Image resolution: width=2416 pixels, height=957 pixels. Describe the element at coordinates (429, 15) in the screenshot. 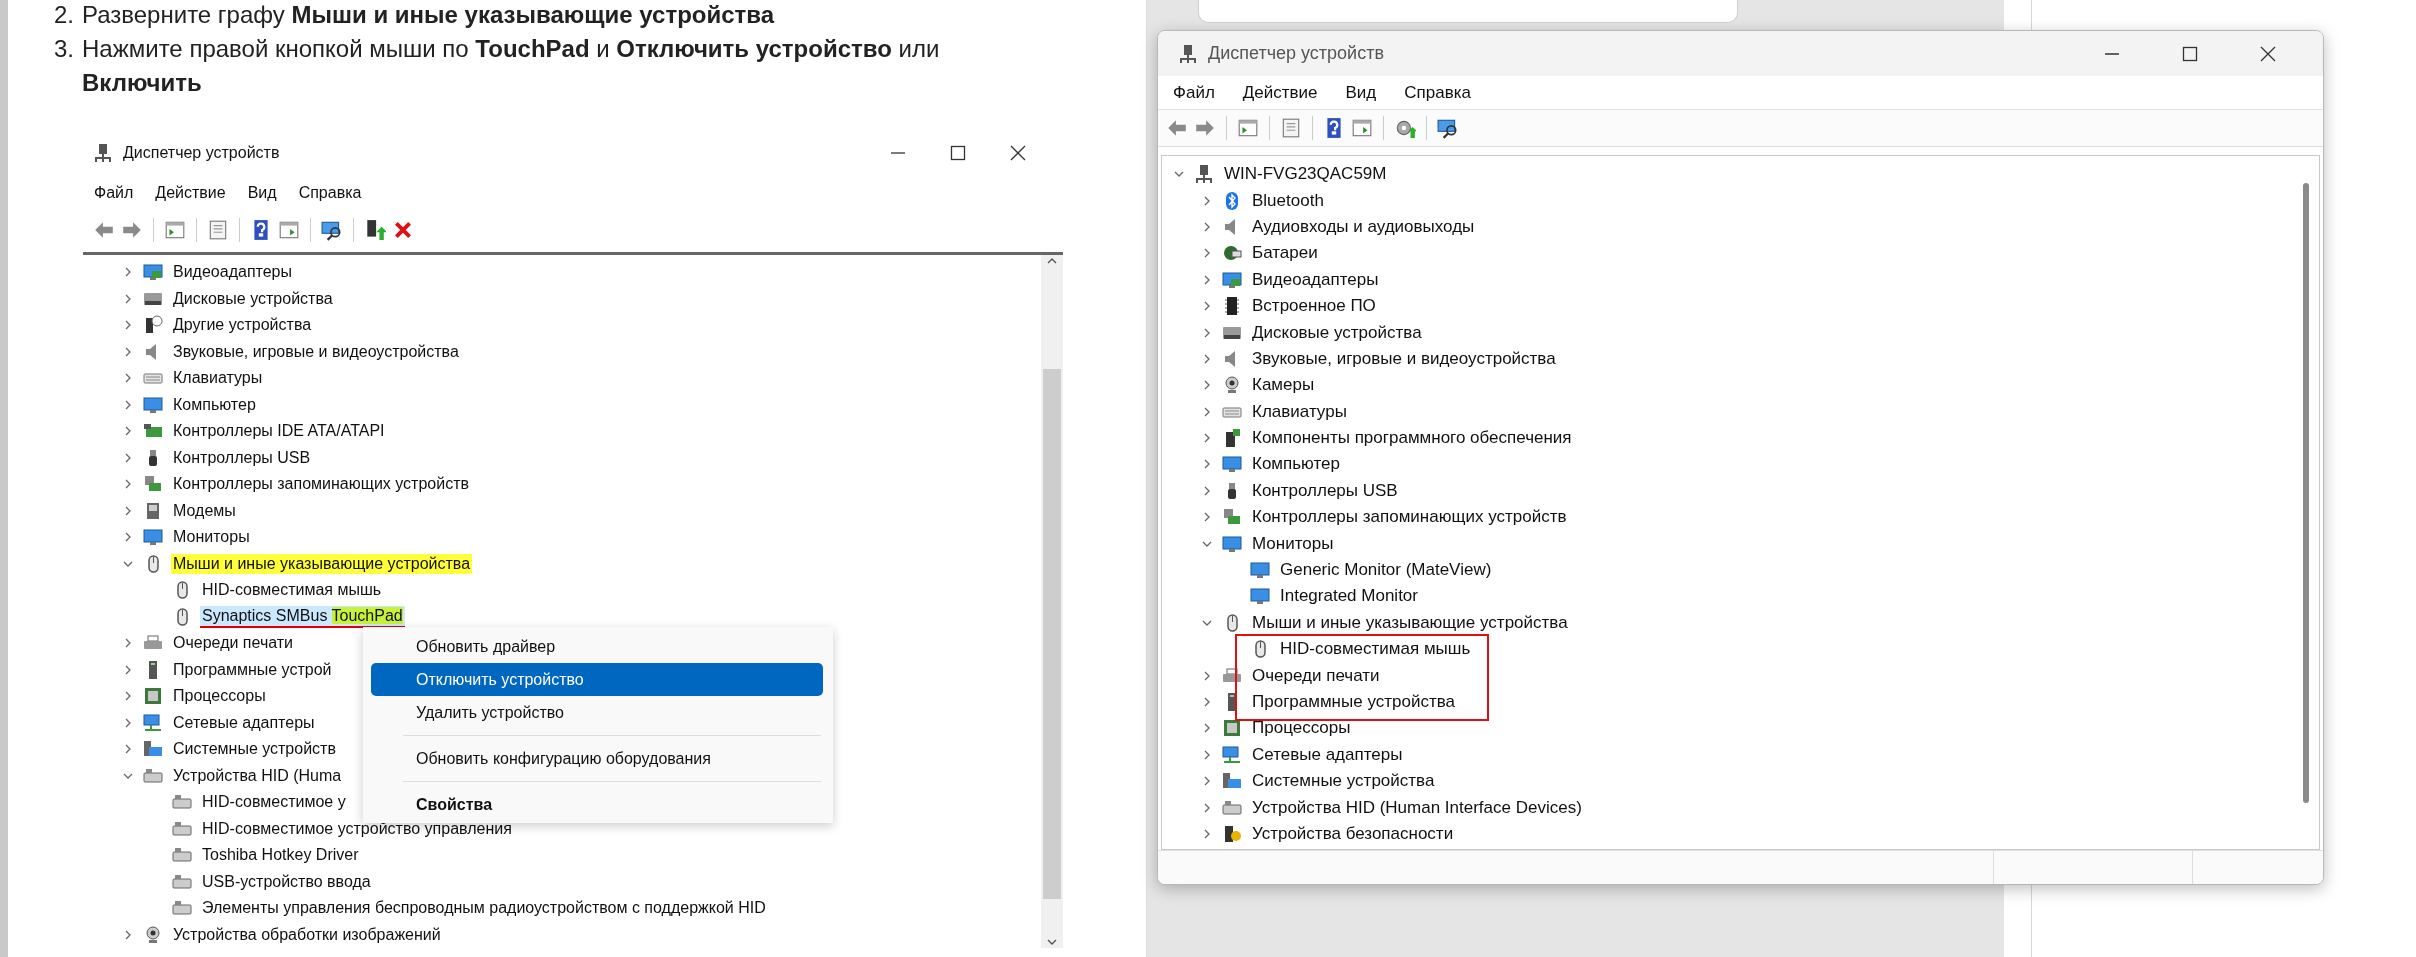

I see `step-text: Разверните графу Мыши и иные указывающие устройства` at that location.